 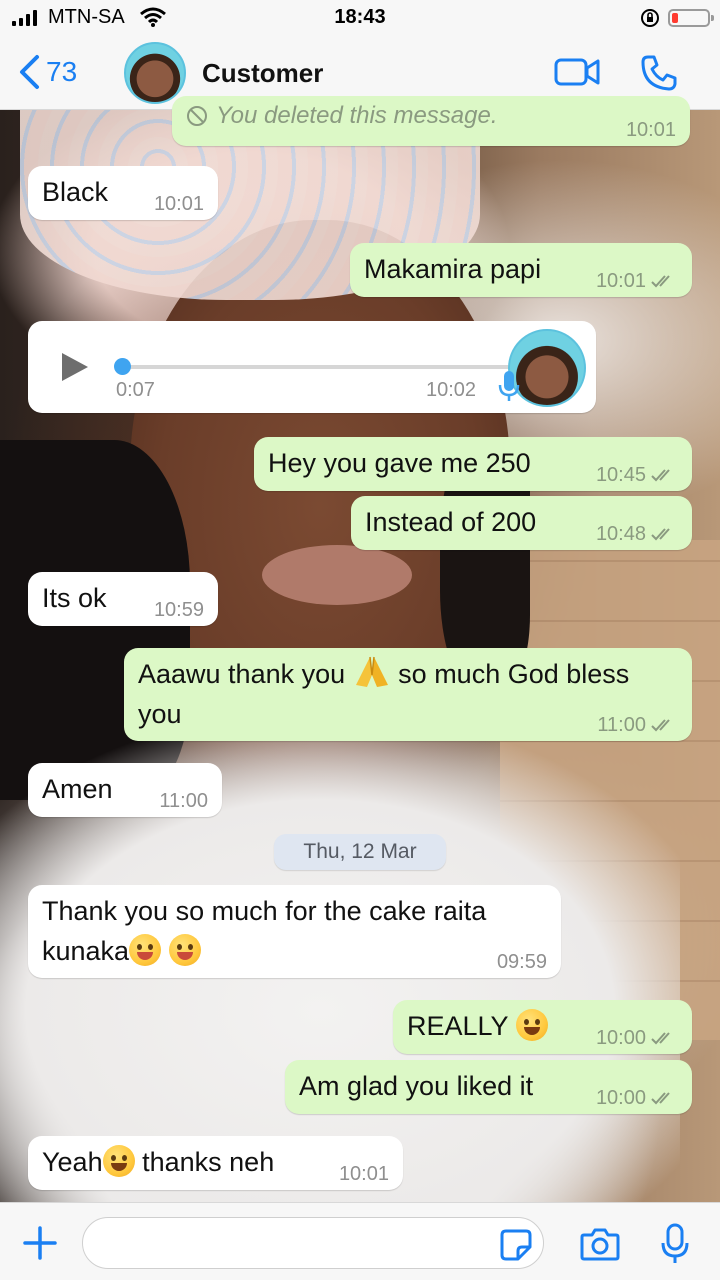 I want to click on message-text: You deleted this message., so click(x=357, y=115).